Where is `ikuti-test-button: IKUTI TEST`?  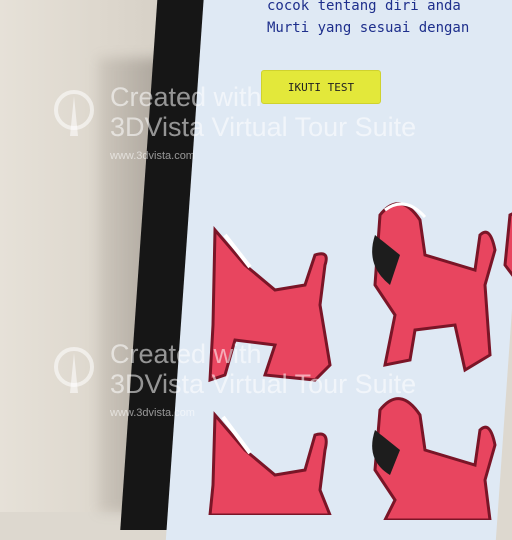 ikuti-test-button: IKUTI TEST is located at coordinates (321, 87).